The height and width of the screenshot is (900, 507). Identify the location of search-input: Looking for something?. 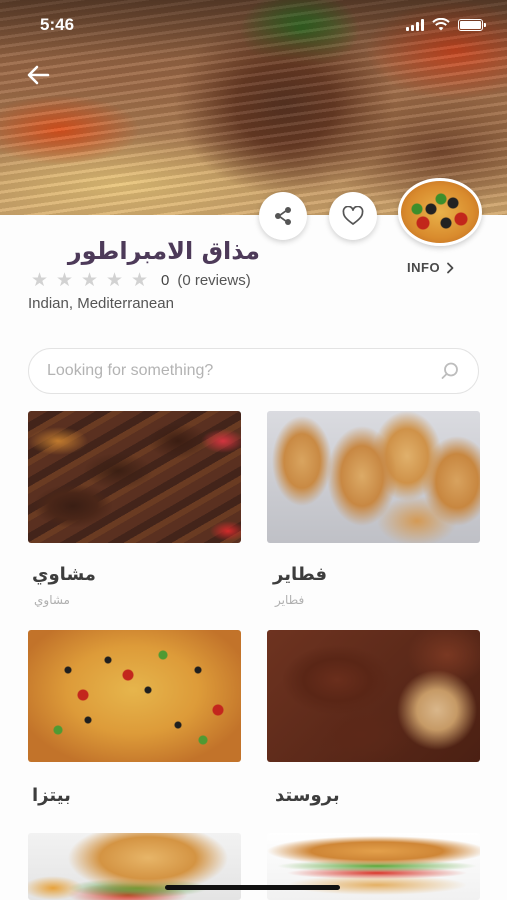
(243, 371).